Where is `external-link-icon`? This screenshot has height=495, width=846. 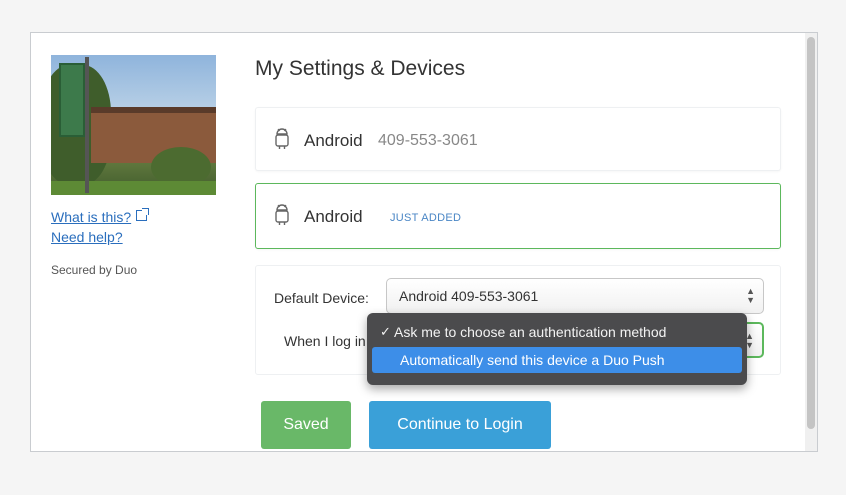
external-link-icon is located at coordinates (143, 214).